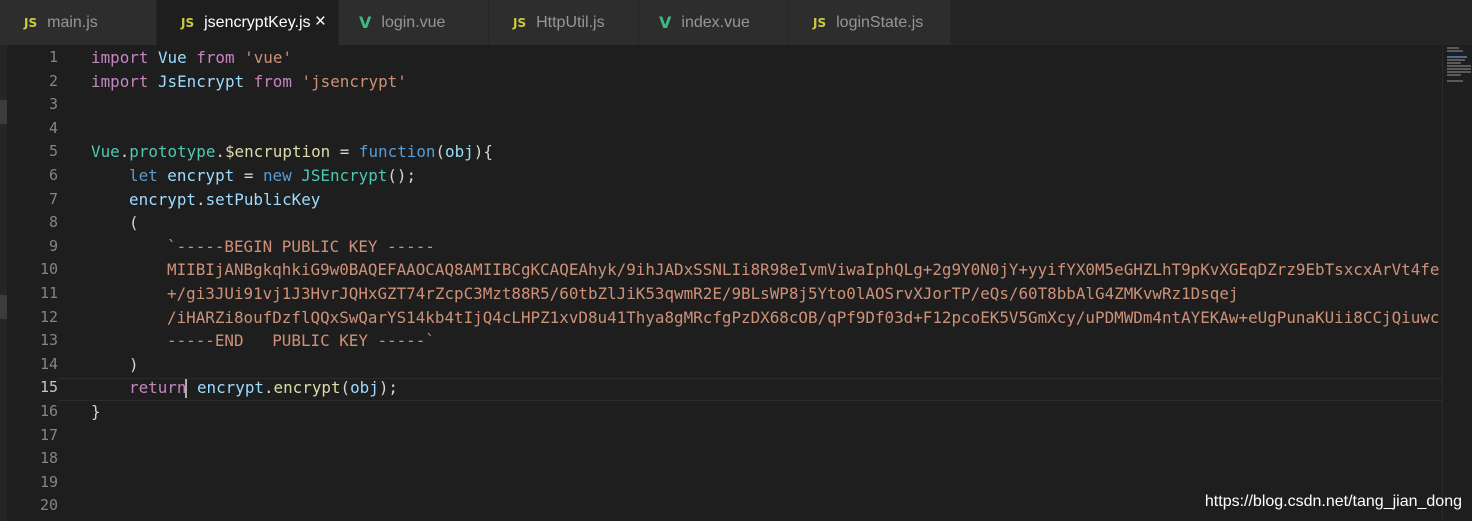  I want to click on keyword-token: new, so click(277, 175).